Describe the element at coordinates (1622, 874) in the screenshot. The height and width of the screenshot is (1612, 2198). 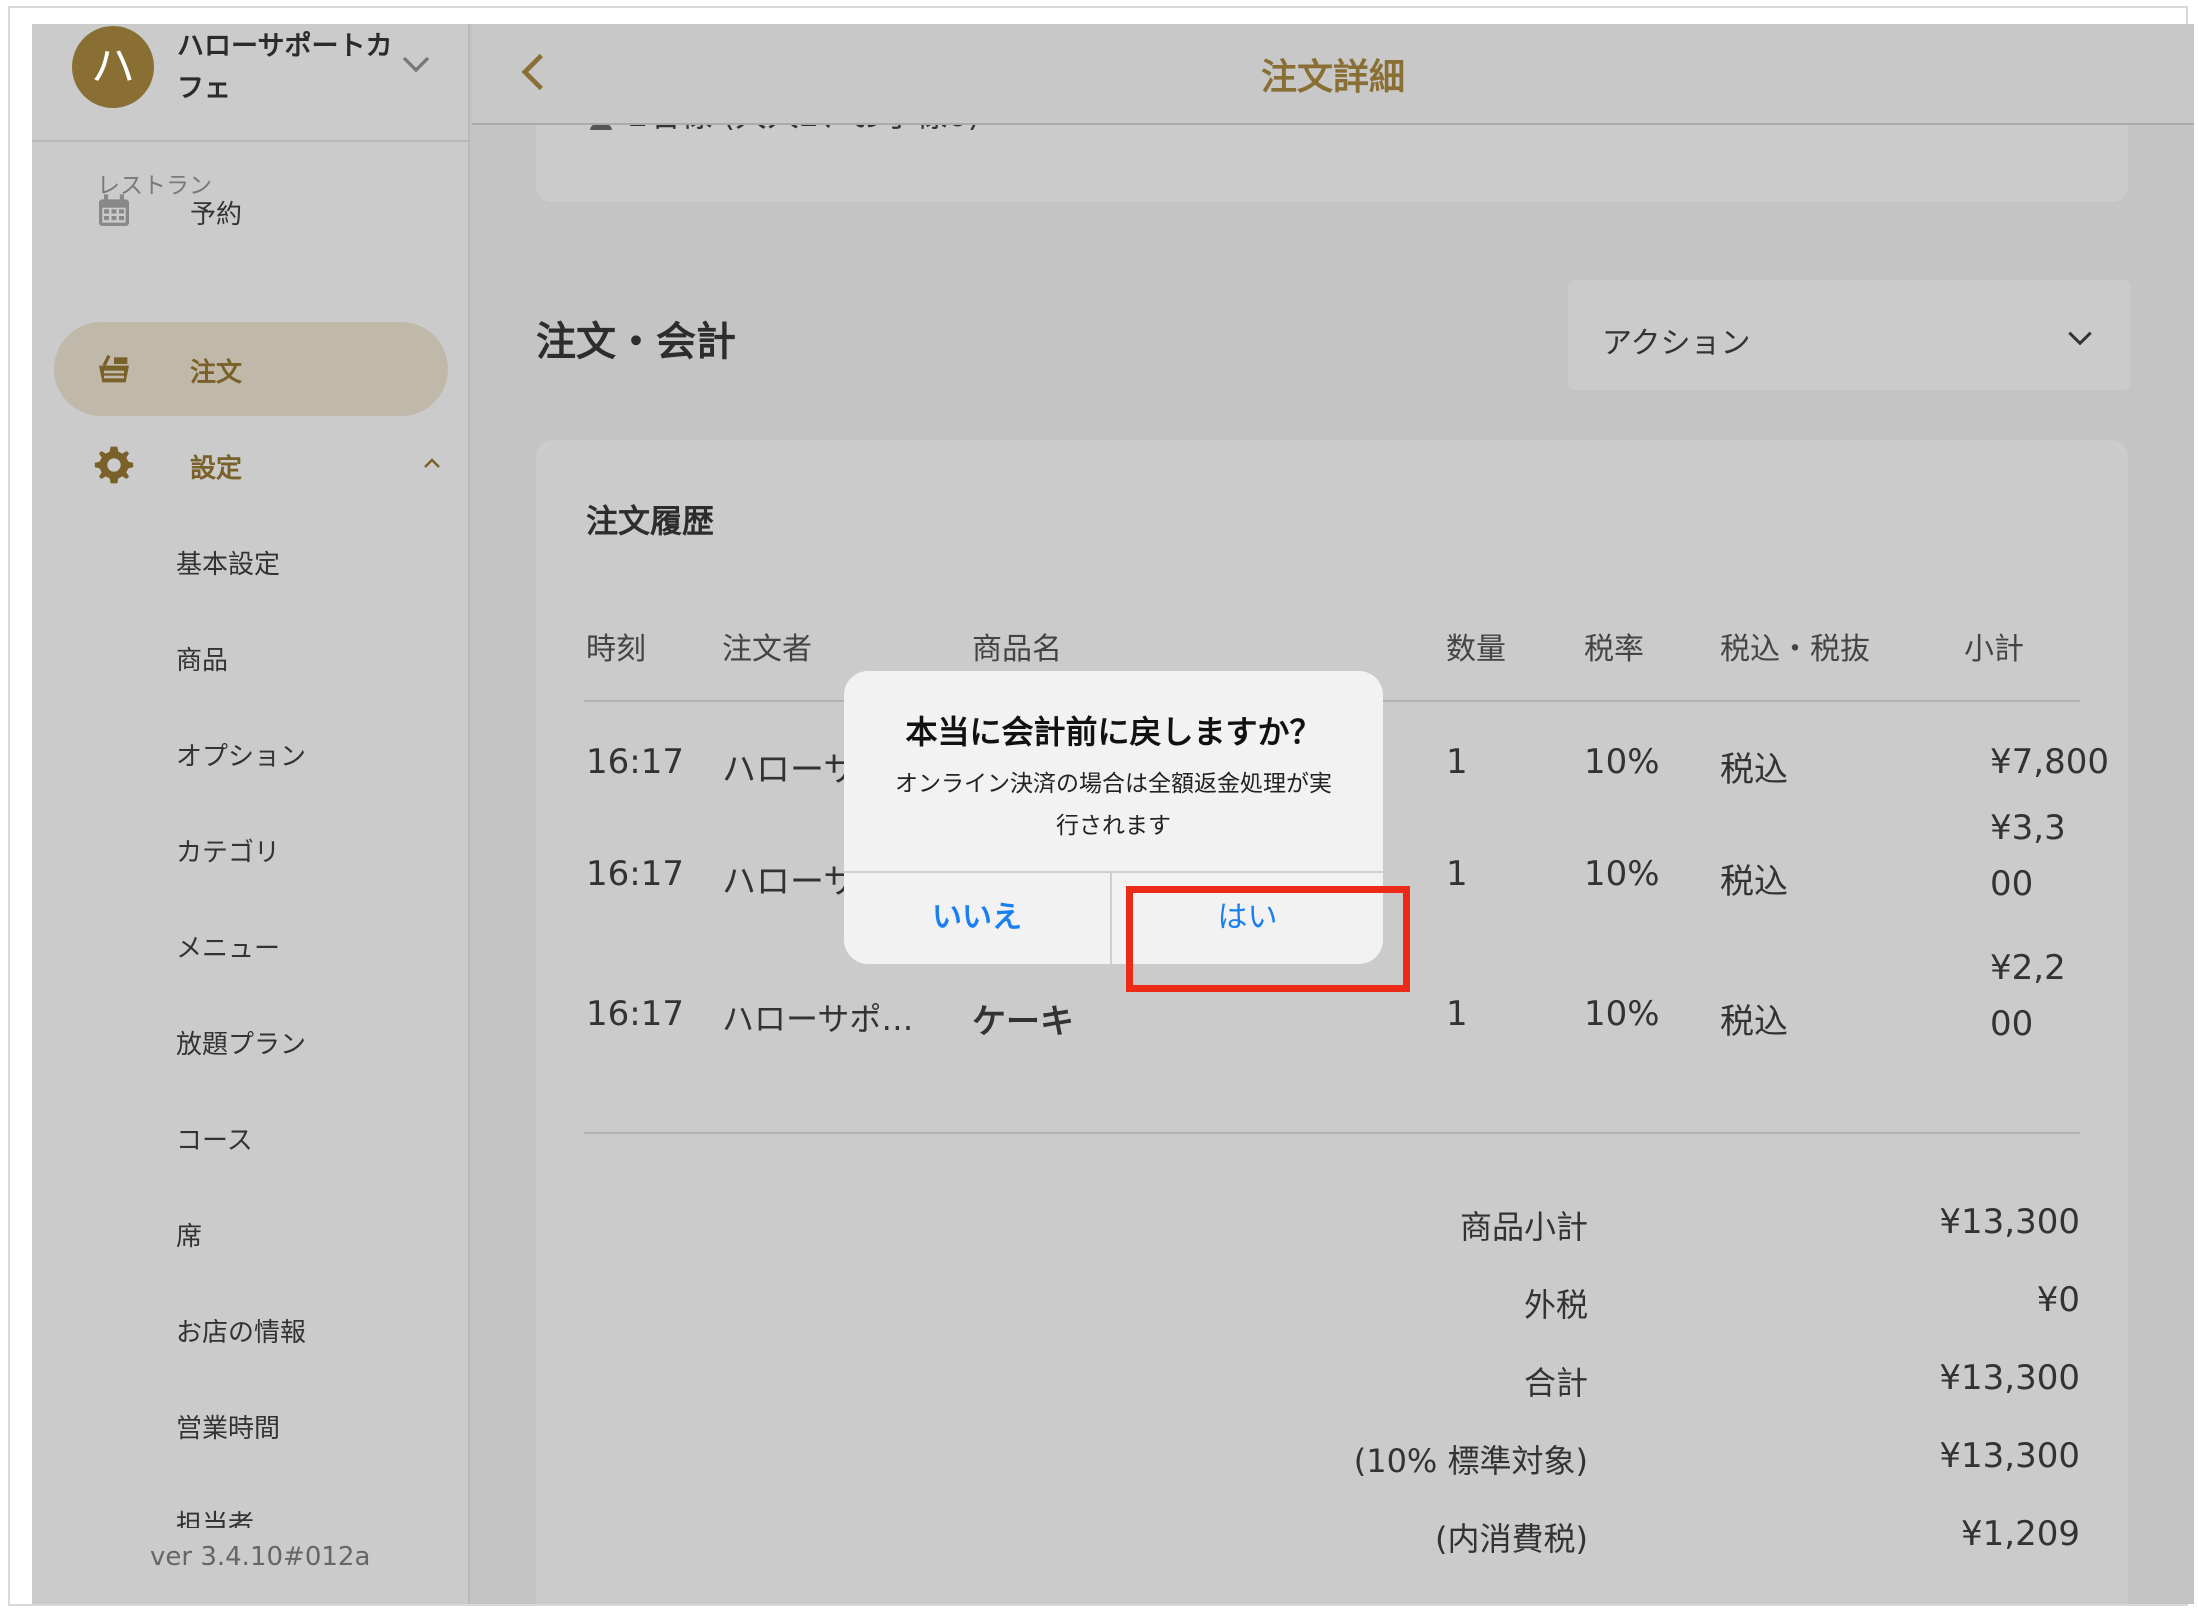
I see `row2-tax-rate: 10%` at that location.